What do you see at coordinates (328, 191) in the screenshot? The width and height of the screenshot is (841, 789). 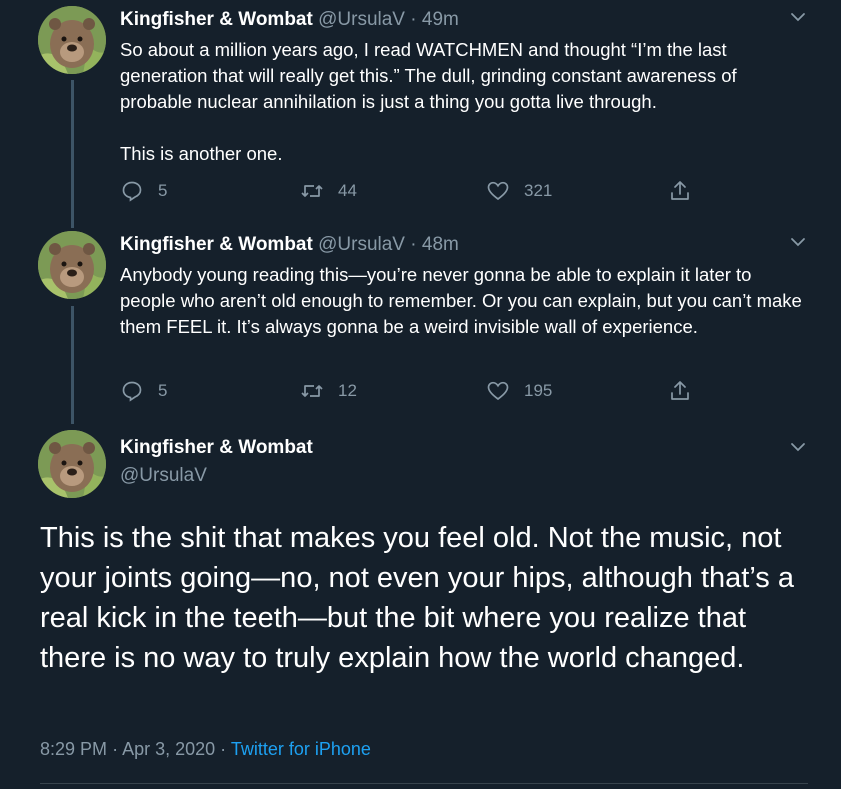 I see `retweet-button: 44` at bounding box center [328, 191].